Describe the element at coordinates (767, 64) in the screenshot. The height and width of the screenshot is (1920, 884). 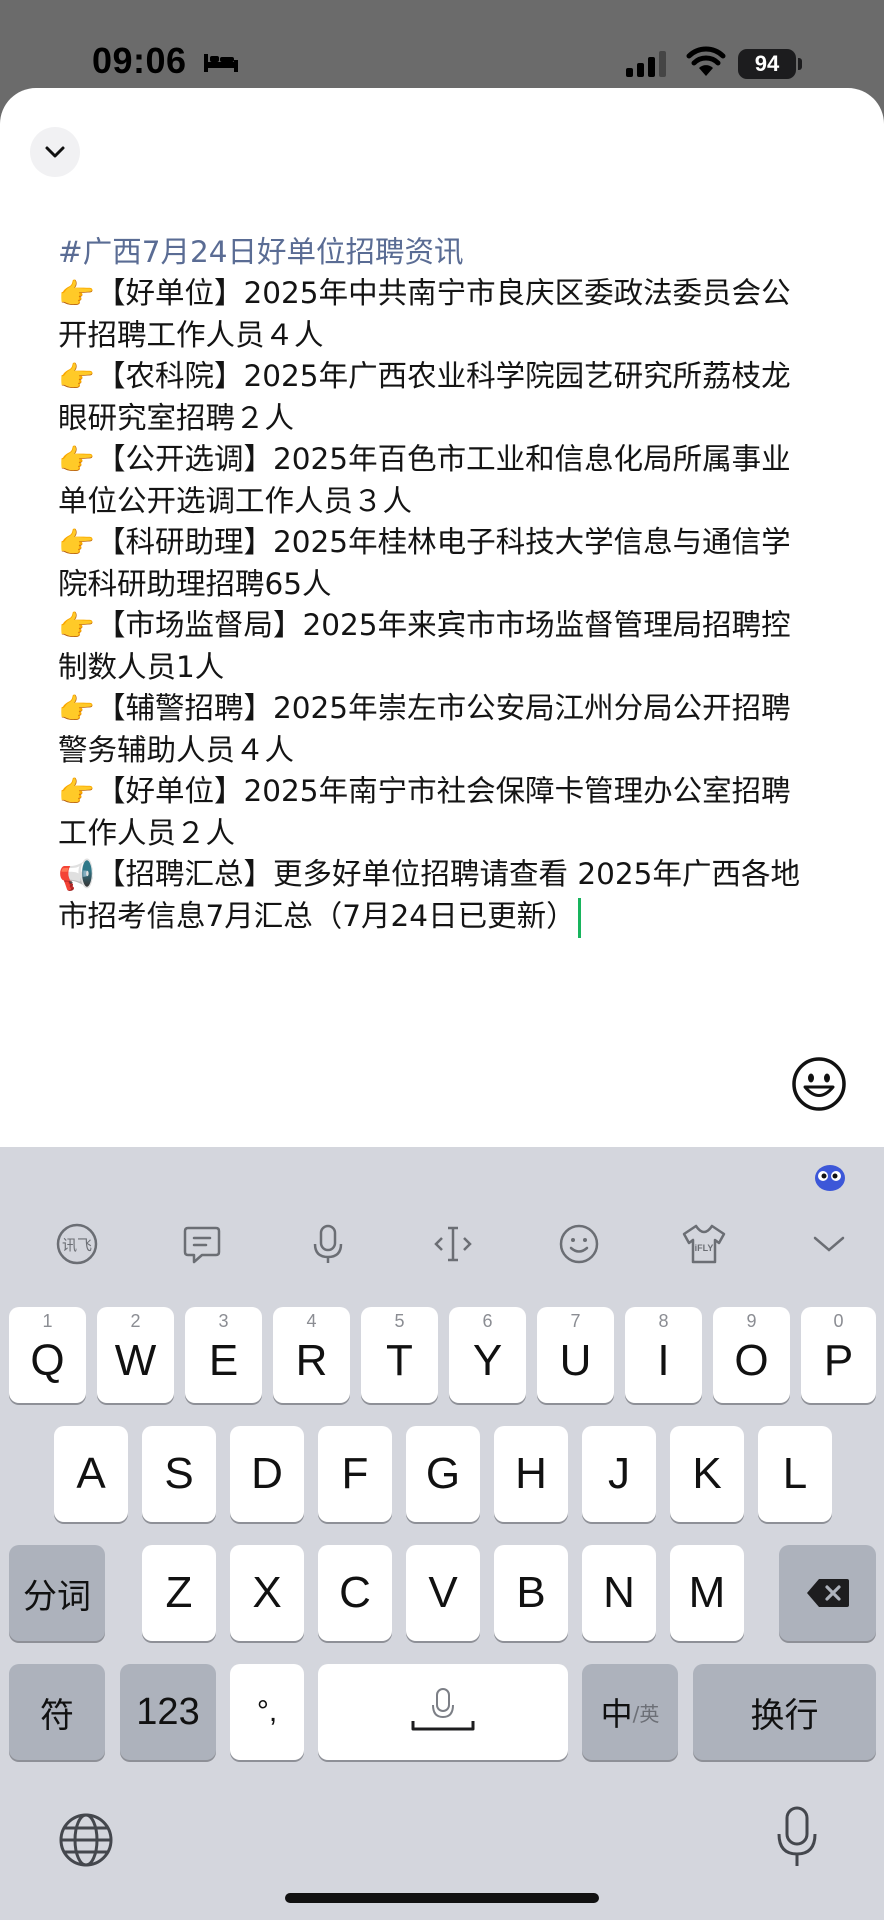
I see `battery-indicator: 94` at that location.